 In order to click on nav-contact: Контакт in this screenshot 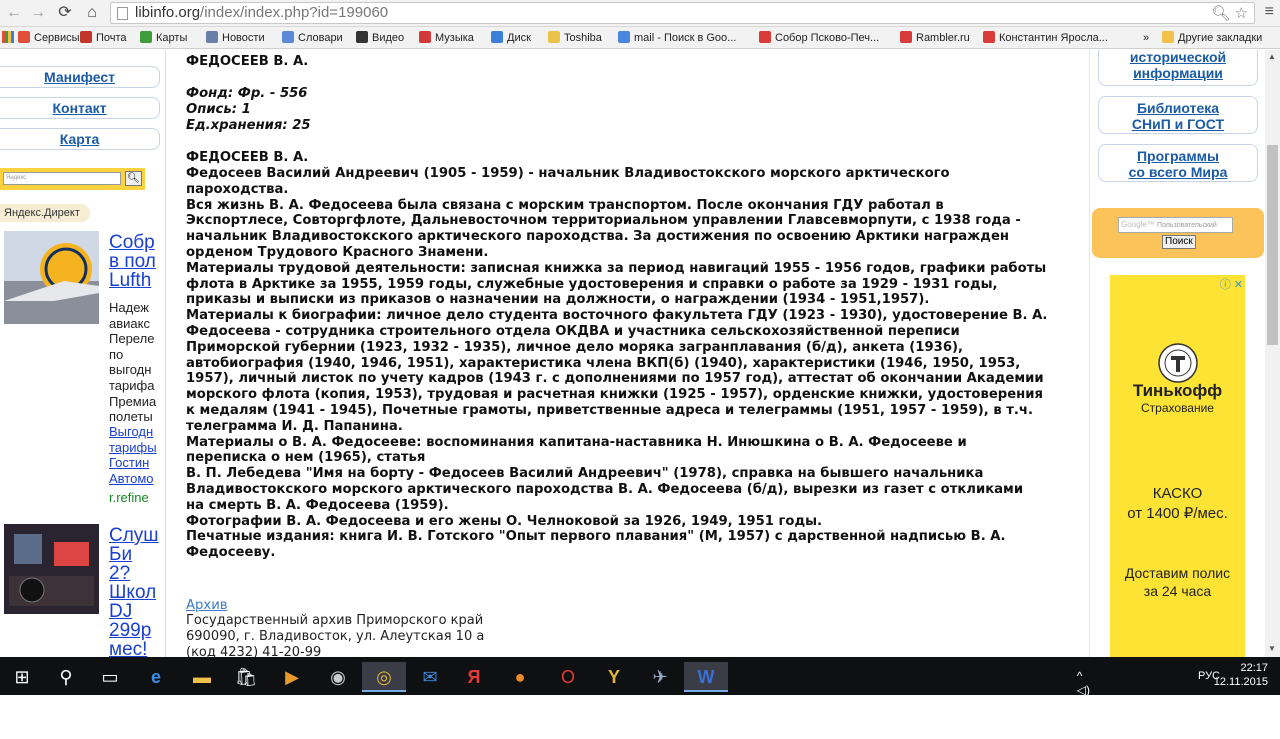, I will do `click(80, 108)`.